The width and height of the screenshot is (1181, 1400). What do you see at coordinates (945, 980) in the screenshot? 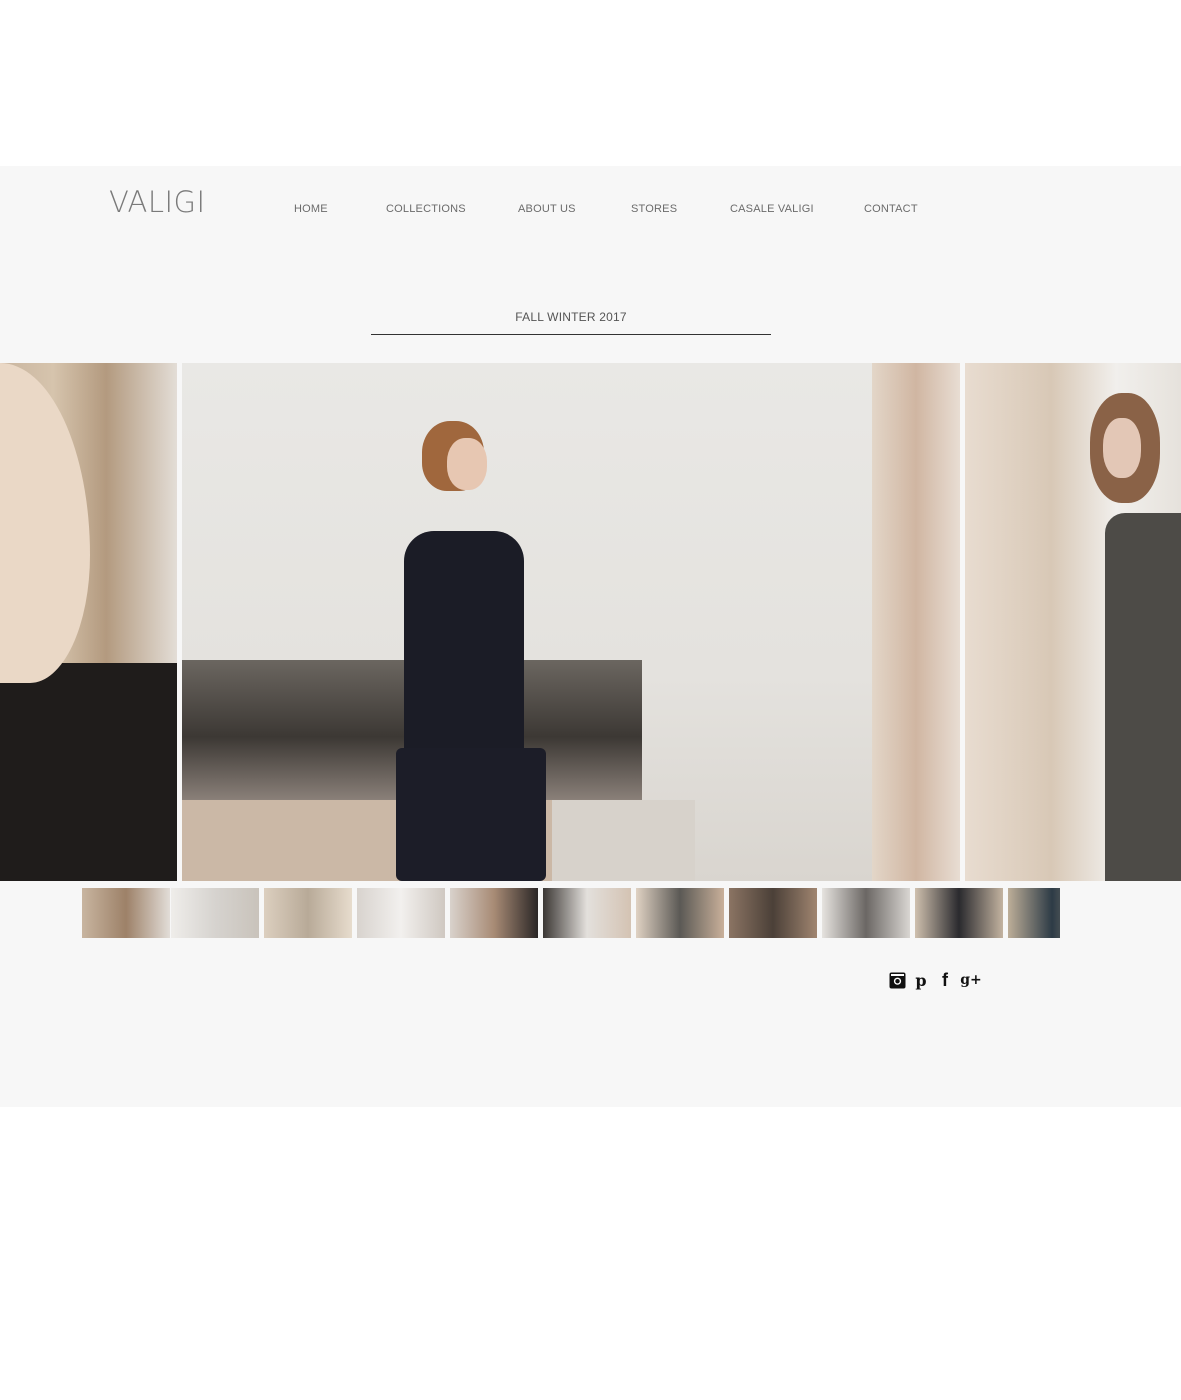
I see `facebook-icon: f` at bounding box center [945, 980].